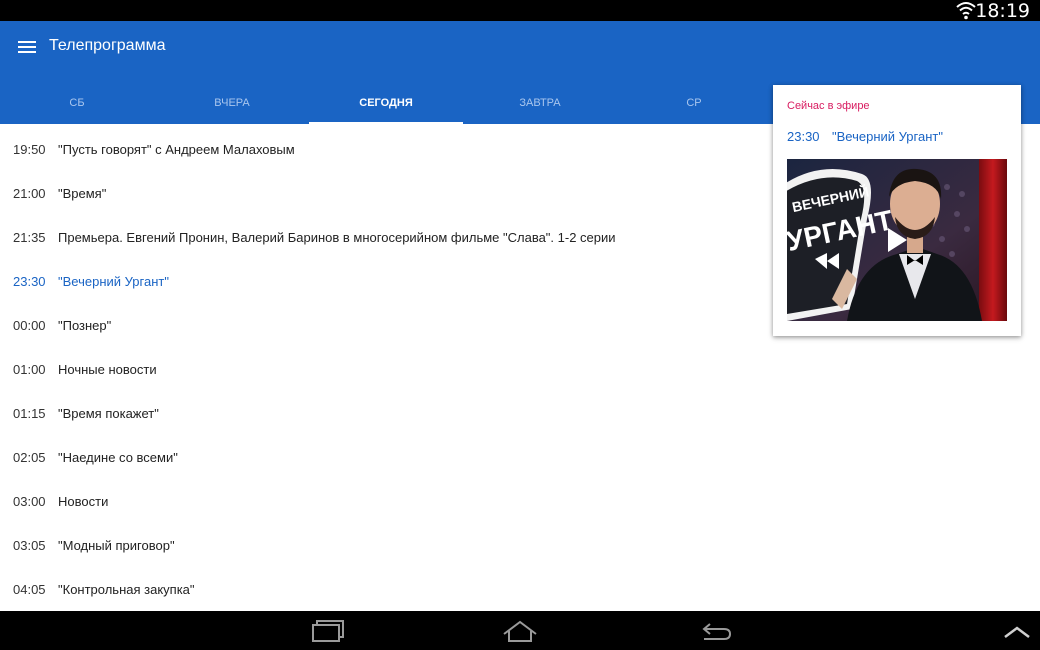 This screenshot has width=1040, height=650. Describe the element at coordinates (29, 325) in the screenshot. I see `program-time: 00:00` at that location.